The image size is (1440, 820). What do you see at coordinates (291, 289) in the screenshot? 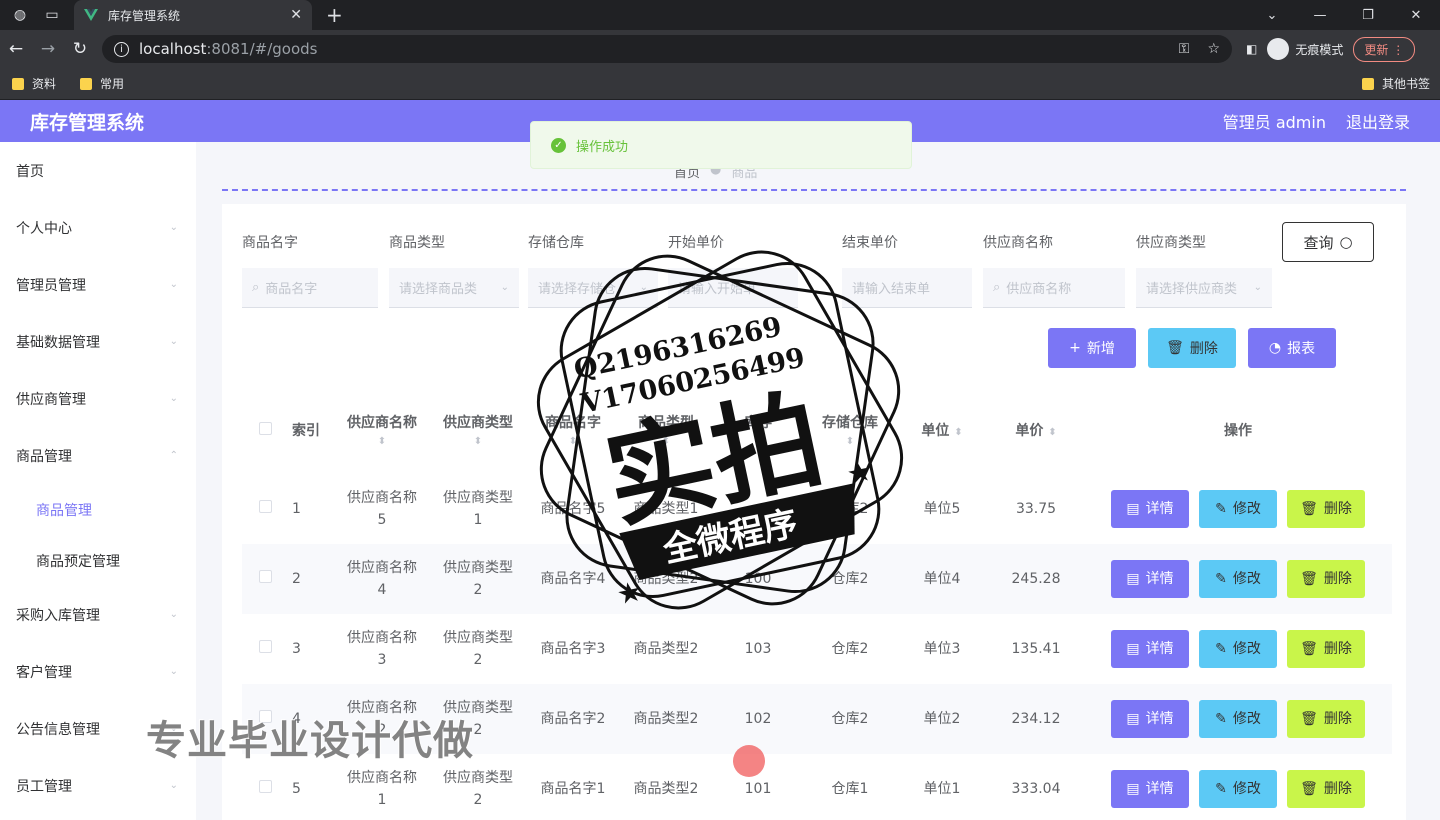
I see `input-placeholder: 商品名字` at bounding box center [291, 289].